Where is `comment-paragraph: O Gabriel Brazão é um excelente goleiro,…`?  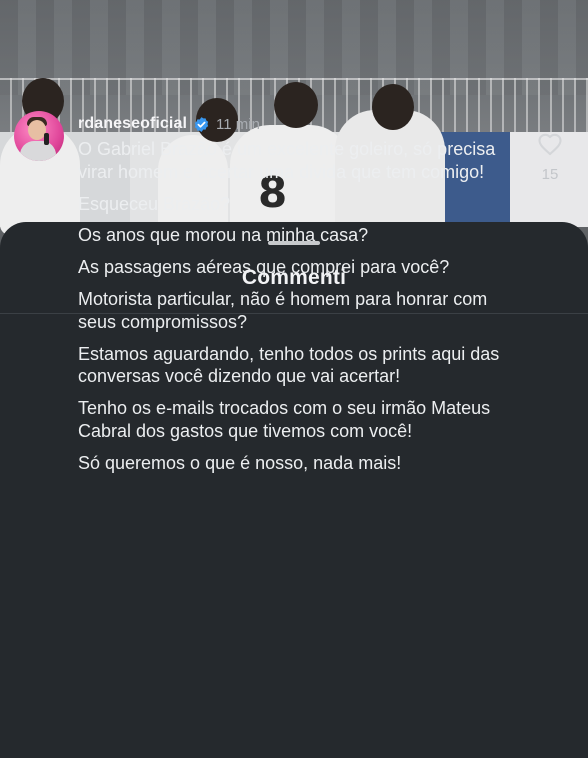
comment-paragraph: O Gabriel Brazão é um excelente goleiro,… is located at coordinates (287, 160).